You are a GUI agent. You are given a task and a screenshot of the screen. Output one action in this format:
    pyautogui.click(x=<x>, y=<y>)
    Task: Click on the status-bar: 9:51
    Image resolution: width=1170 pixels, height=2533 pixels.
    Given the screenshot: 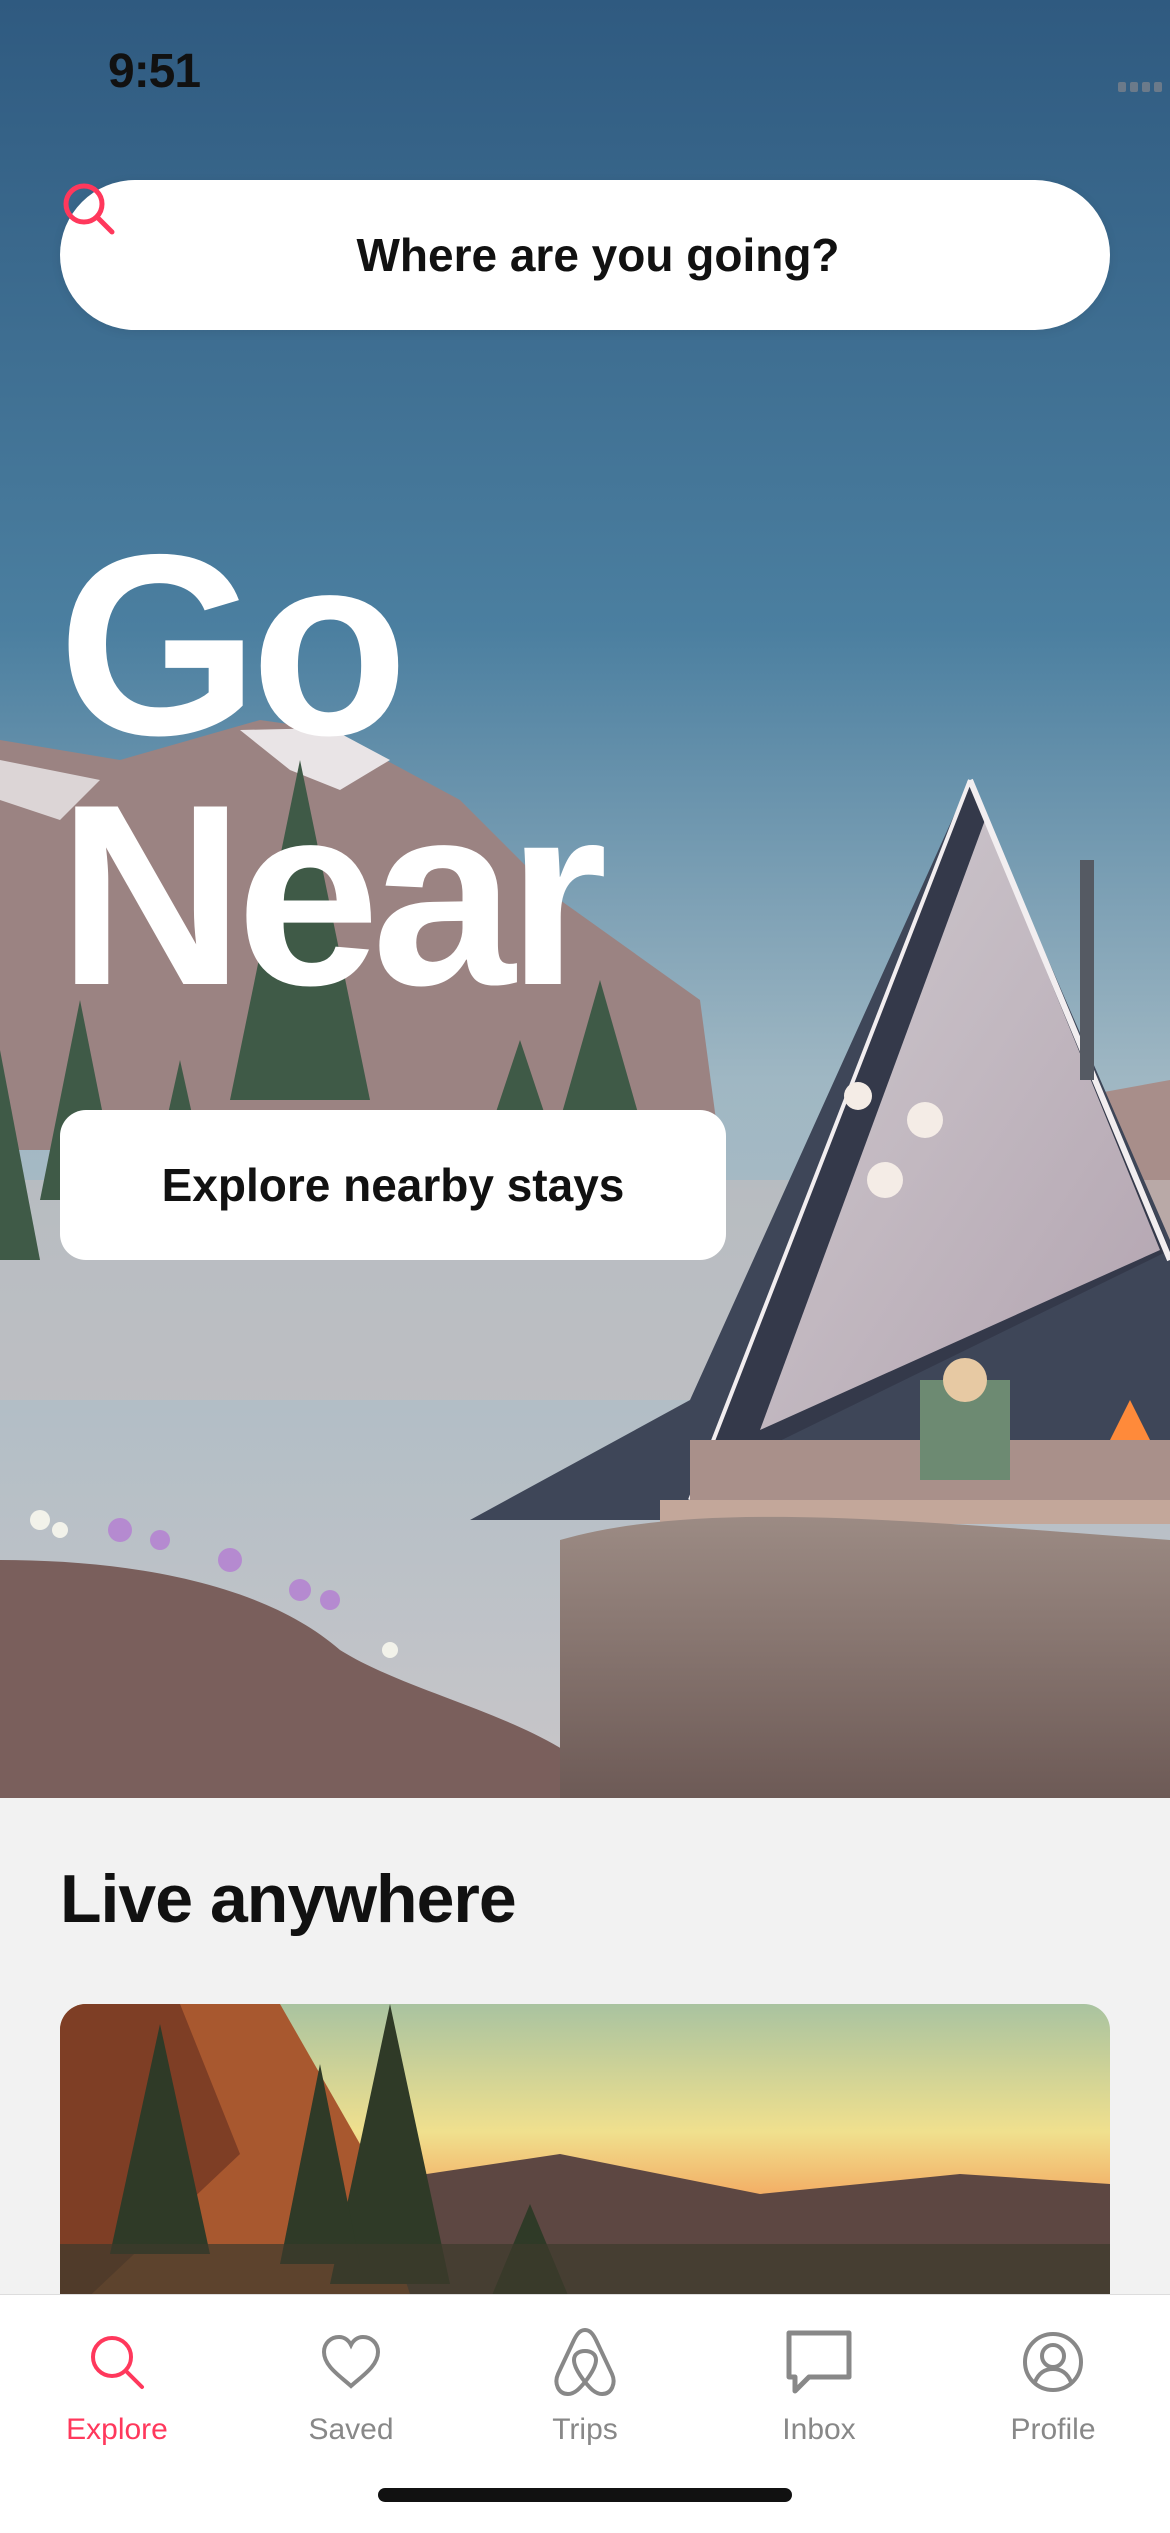 What is the action you would take?
    pyautogui.click(x=585, y=70)
    